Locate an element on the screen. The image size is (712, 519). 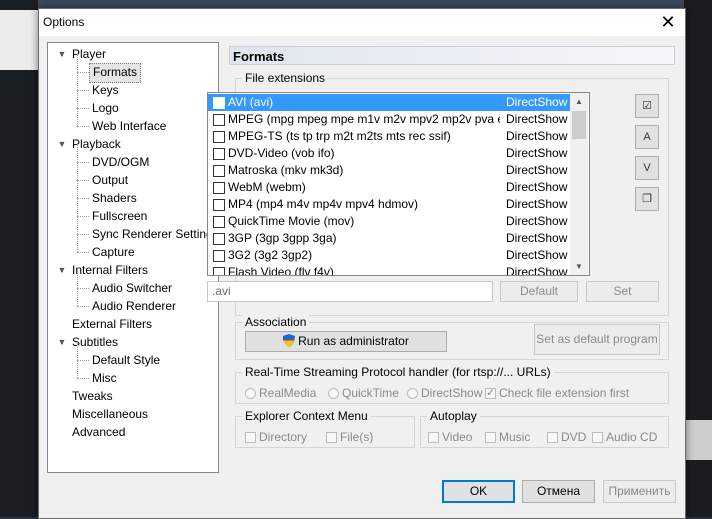
run-as-admin-button: Run as administrator is located at coordinates (346, 341).